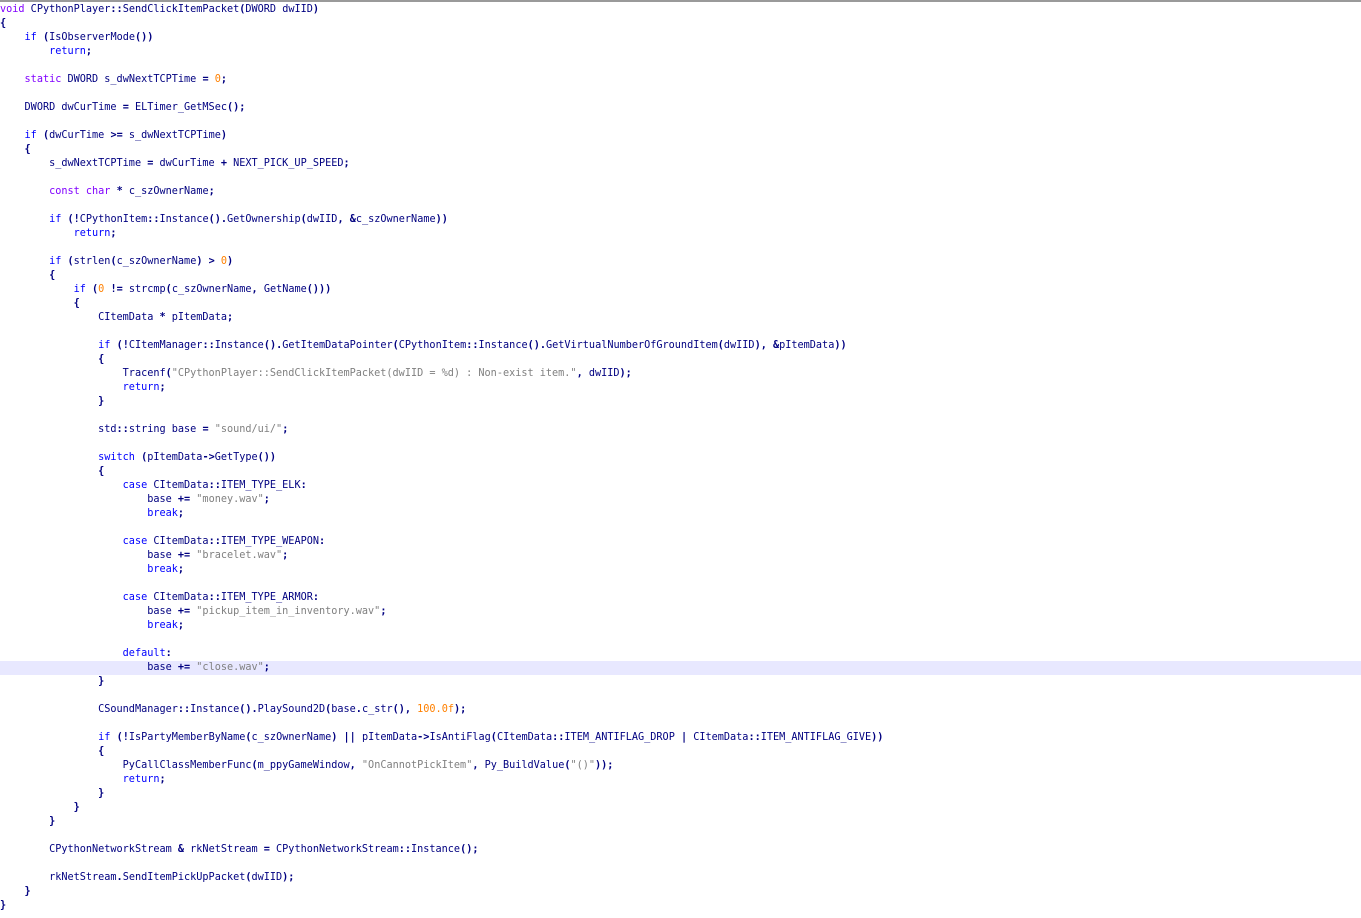 The width and height of the screenshot is (1361, 918). Describe the element at coordinates (165, 191) in the screenshot. I see `code-token: c_szOwnerName` at that location.